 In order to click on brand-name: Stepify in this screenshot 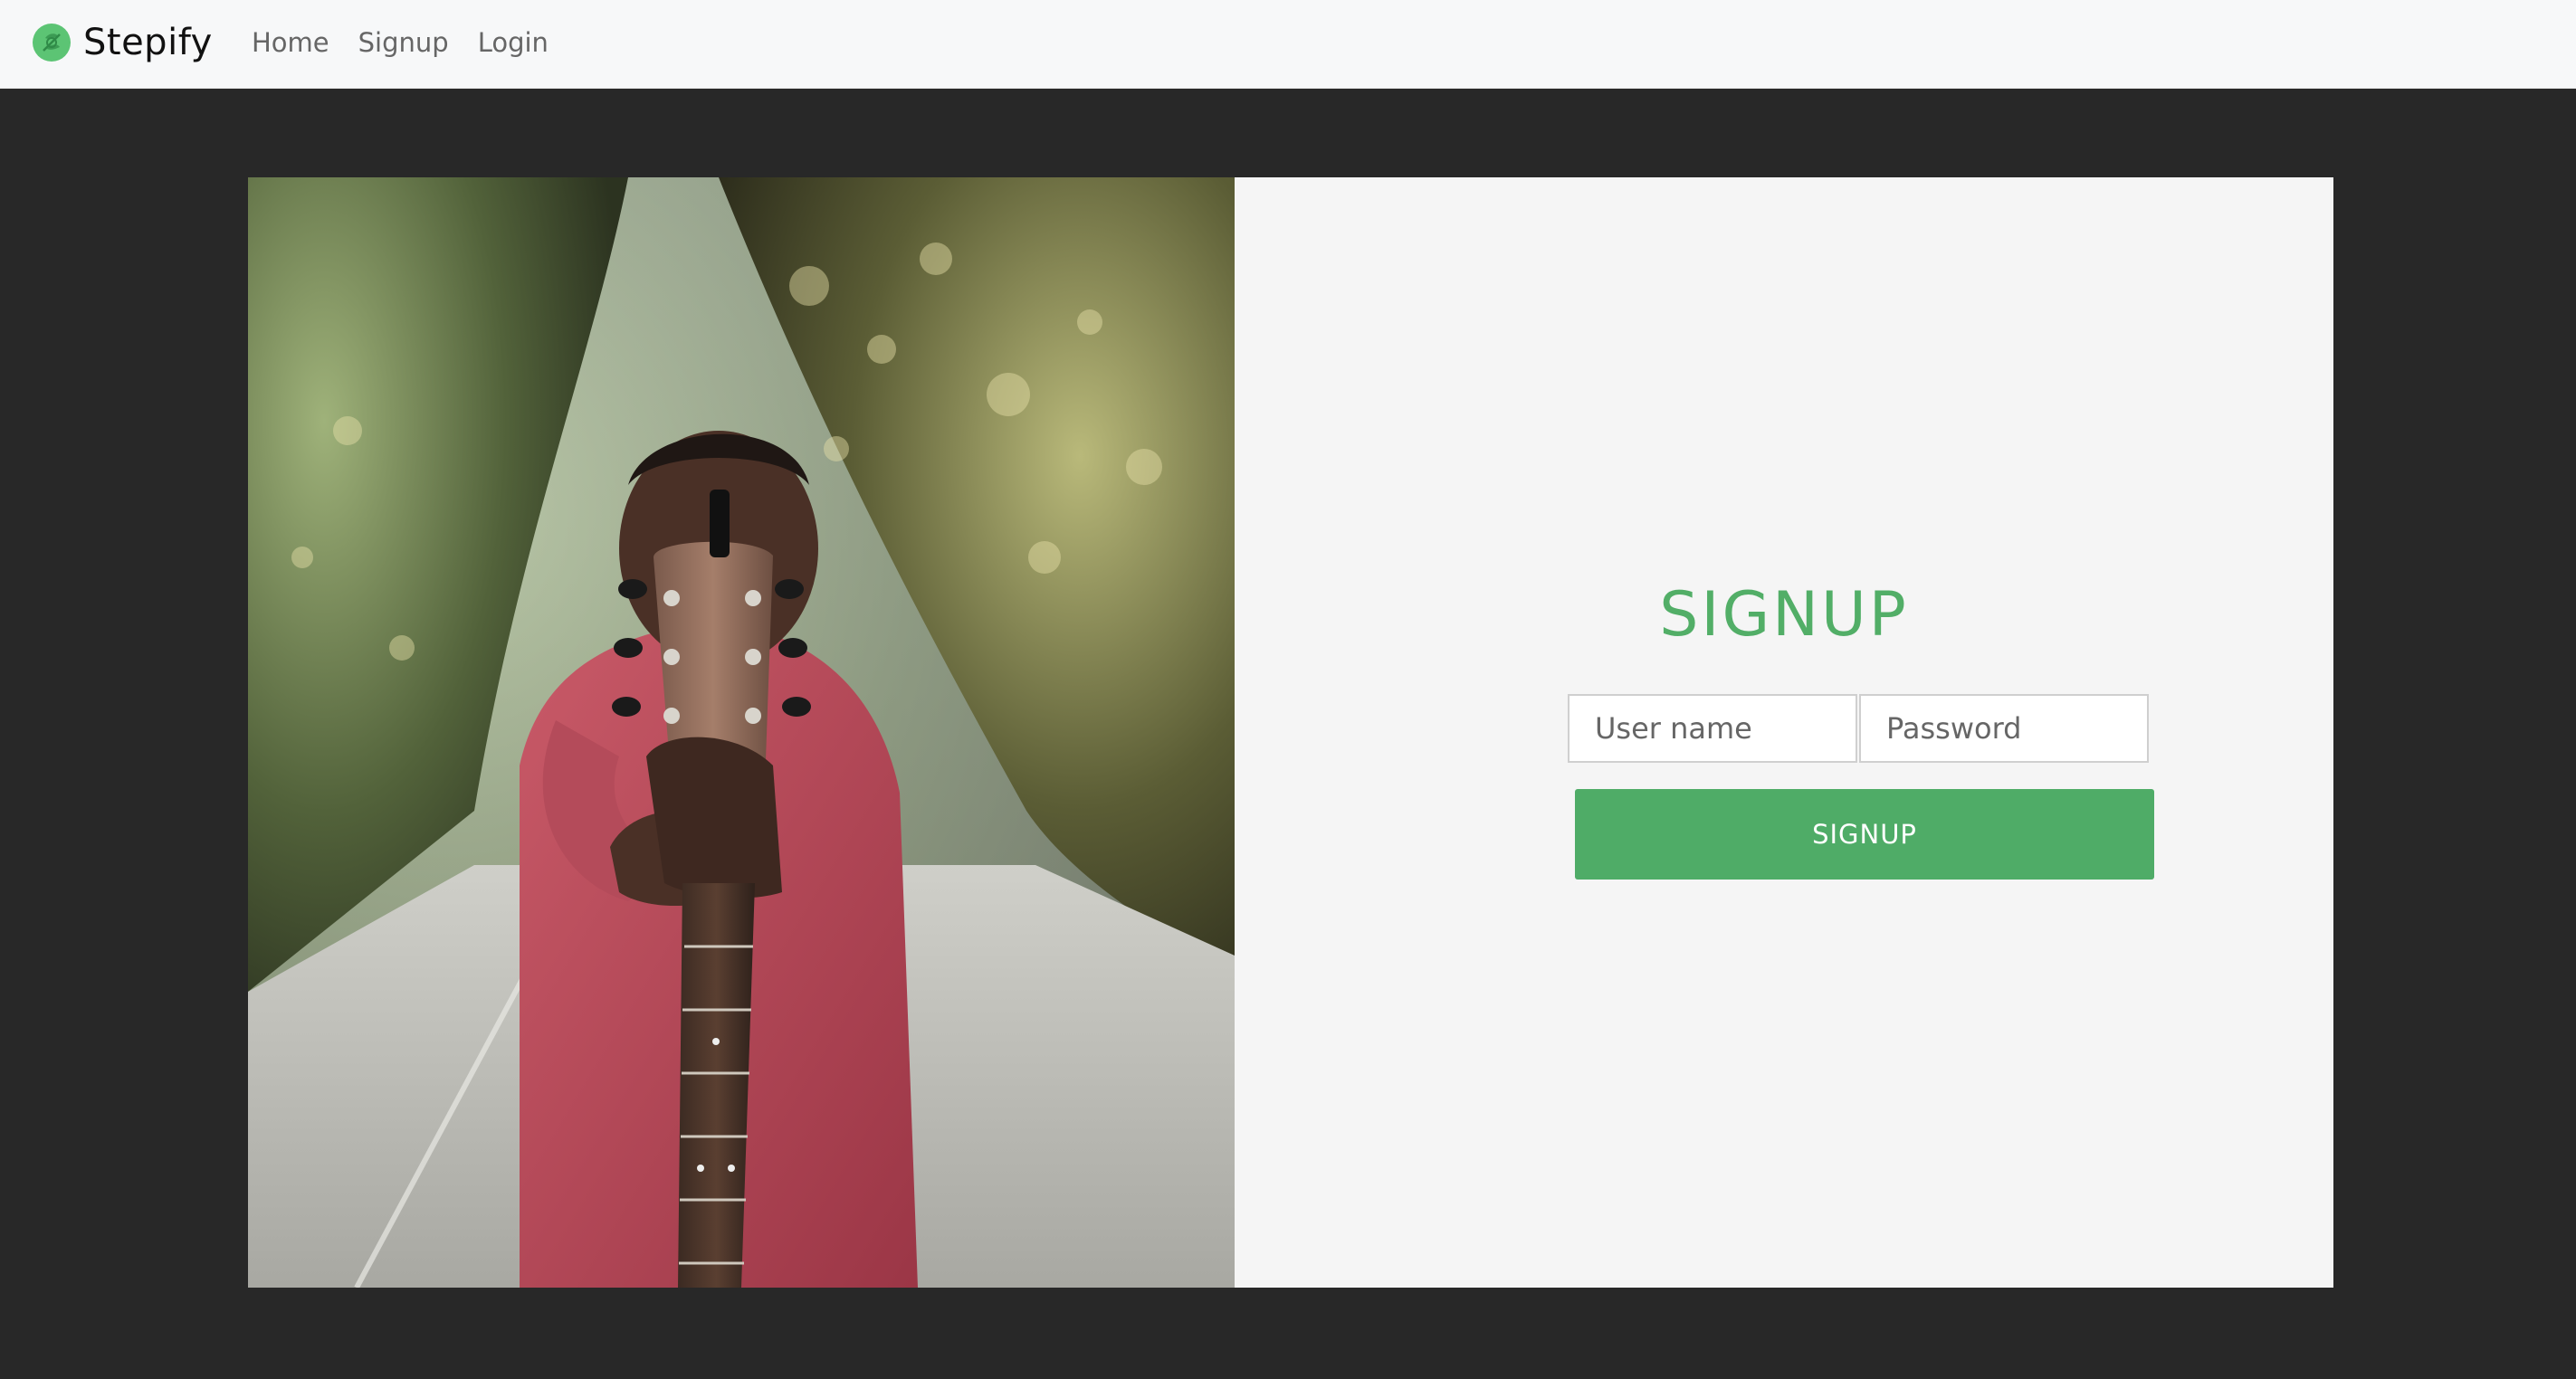, I will do `click(148, 42)`.